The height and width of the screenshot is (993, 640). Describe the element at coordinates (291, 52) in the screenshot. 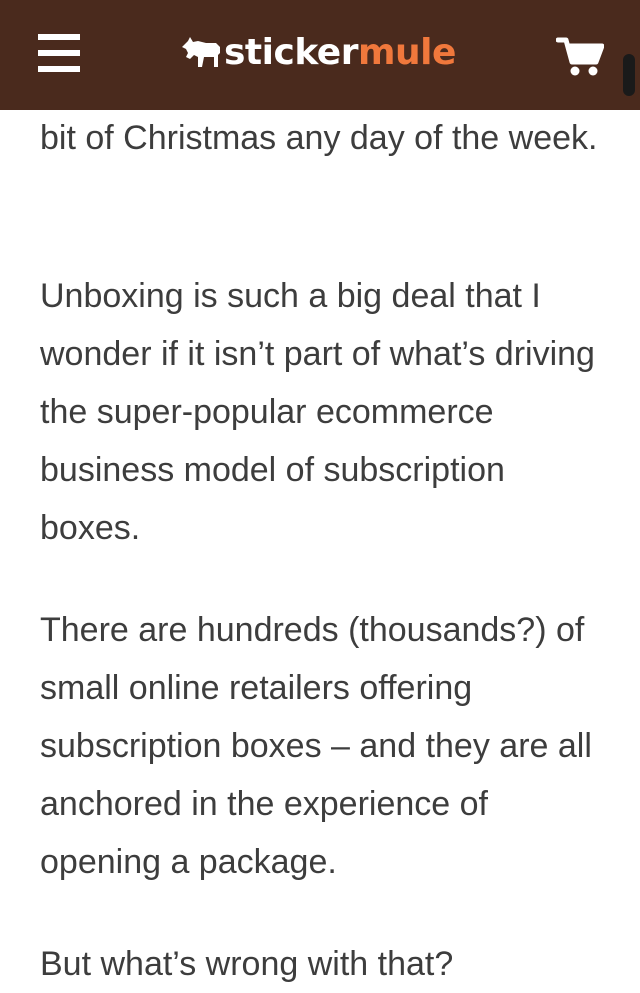

I see `logo-text-sticker: sticker` at that location.